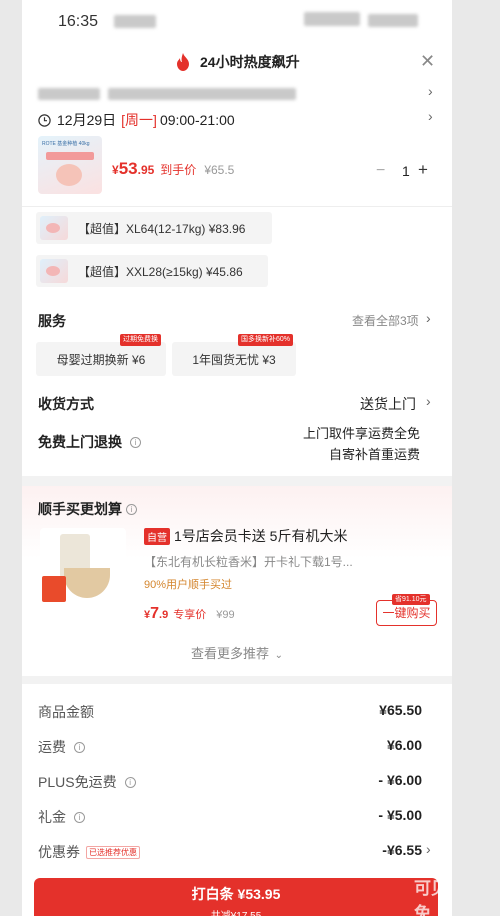 The width and height of the screenshot is (500, 916). What do you see at coordinates (423, 170) in the screenshot?
I see `quantity-plus-button: +` at bounding box center [423, 170].